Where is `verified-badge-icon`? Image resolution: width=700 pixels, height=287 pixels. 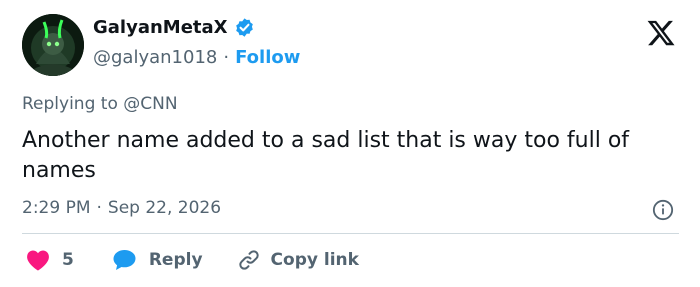 verified-badge-icon is located at coordinates (244, 27).